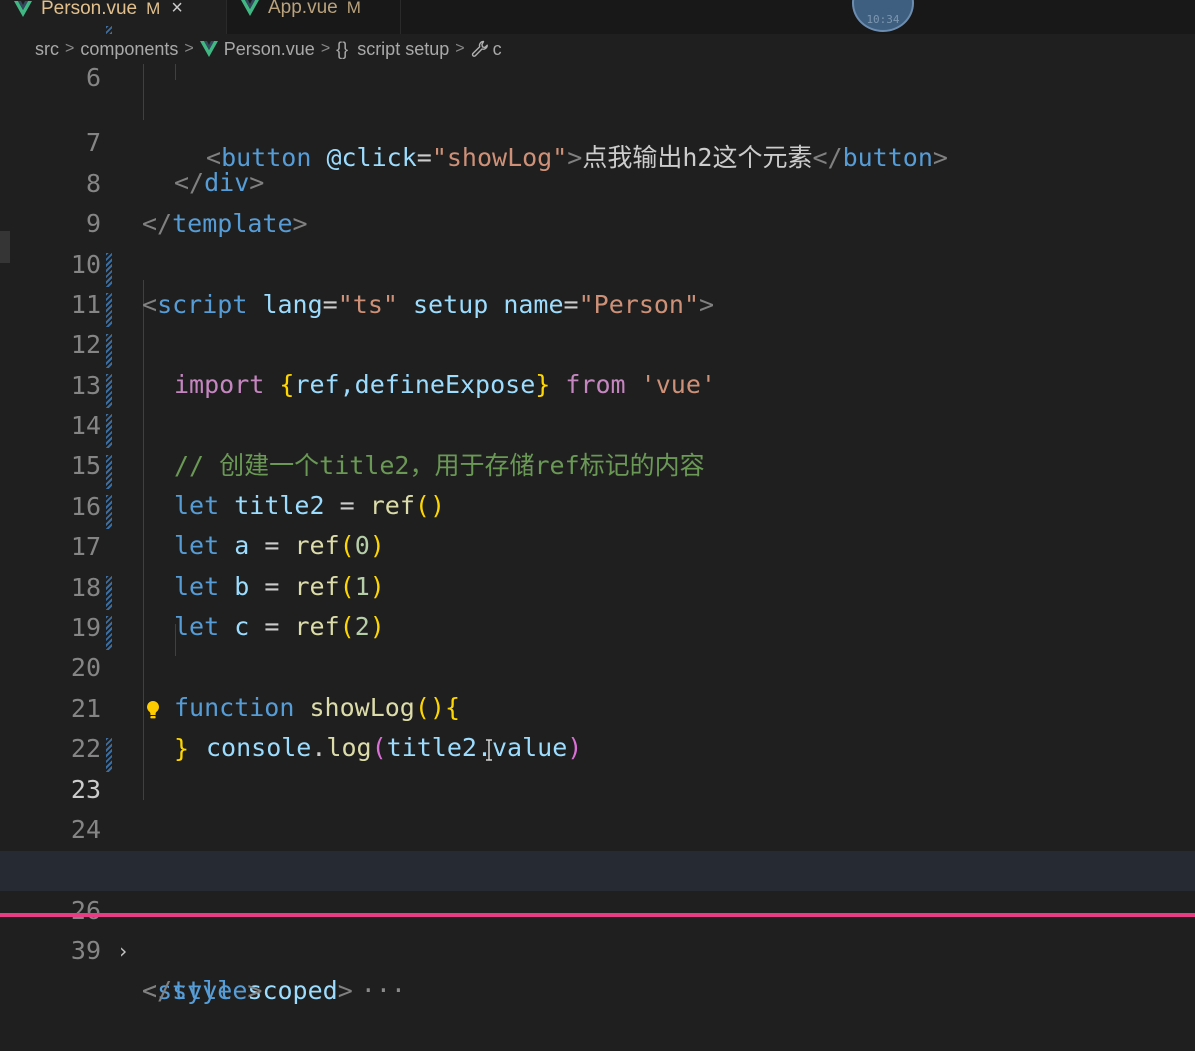 The width and height of the screenshot is (1195, 1051). Describe the element at coordinates (597, 524) in the screenshot. I see `code-line: 16 let b = ref(1)` at that location.